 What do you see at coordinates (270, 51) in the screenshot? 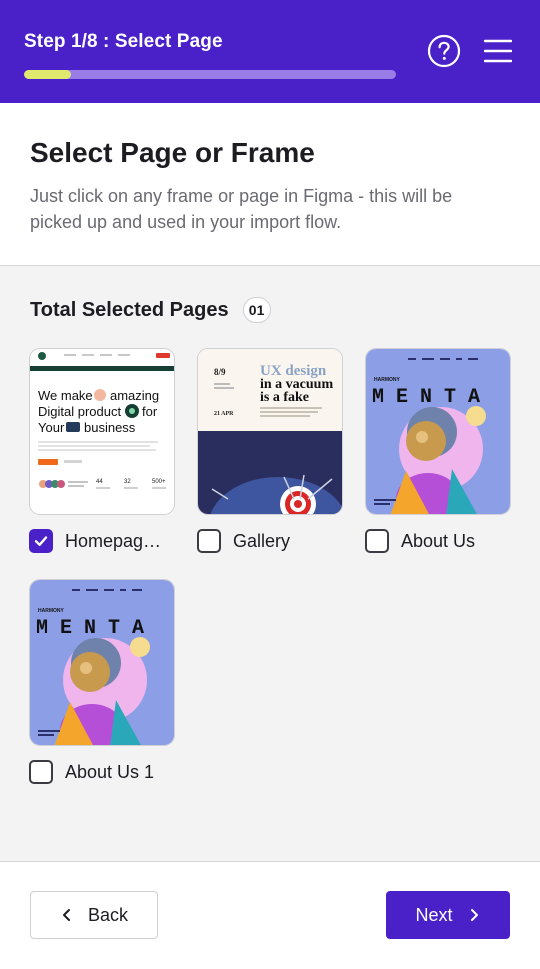
I see `top-bar: Step 1/8 : Select Page` at bounding box center [270, 51].